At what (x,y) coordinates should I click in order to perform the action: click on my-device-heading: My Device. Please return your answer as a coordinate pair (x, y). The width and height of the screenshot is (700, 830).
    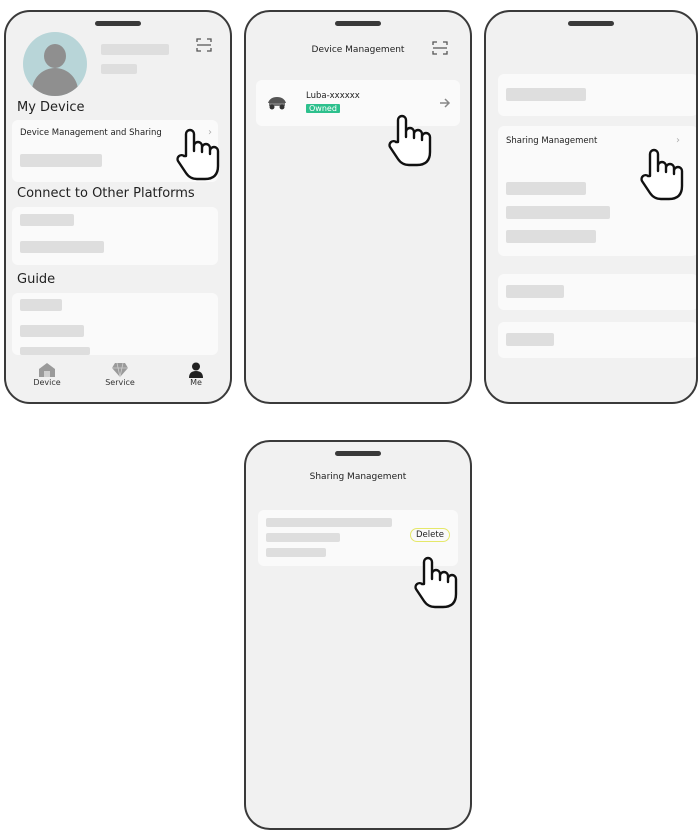
    Looking at the image, I should click on (51, 107).